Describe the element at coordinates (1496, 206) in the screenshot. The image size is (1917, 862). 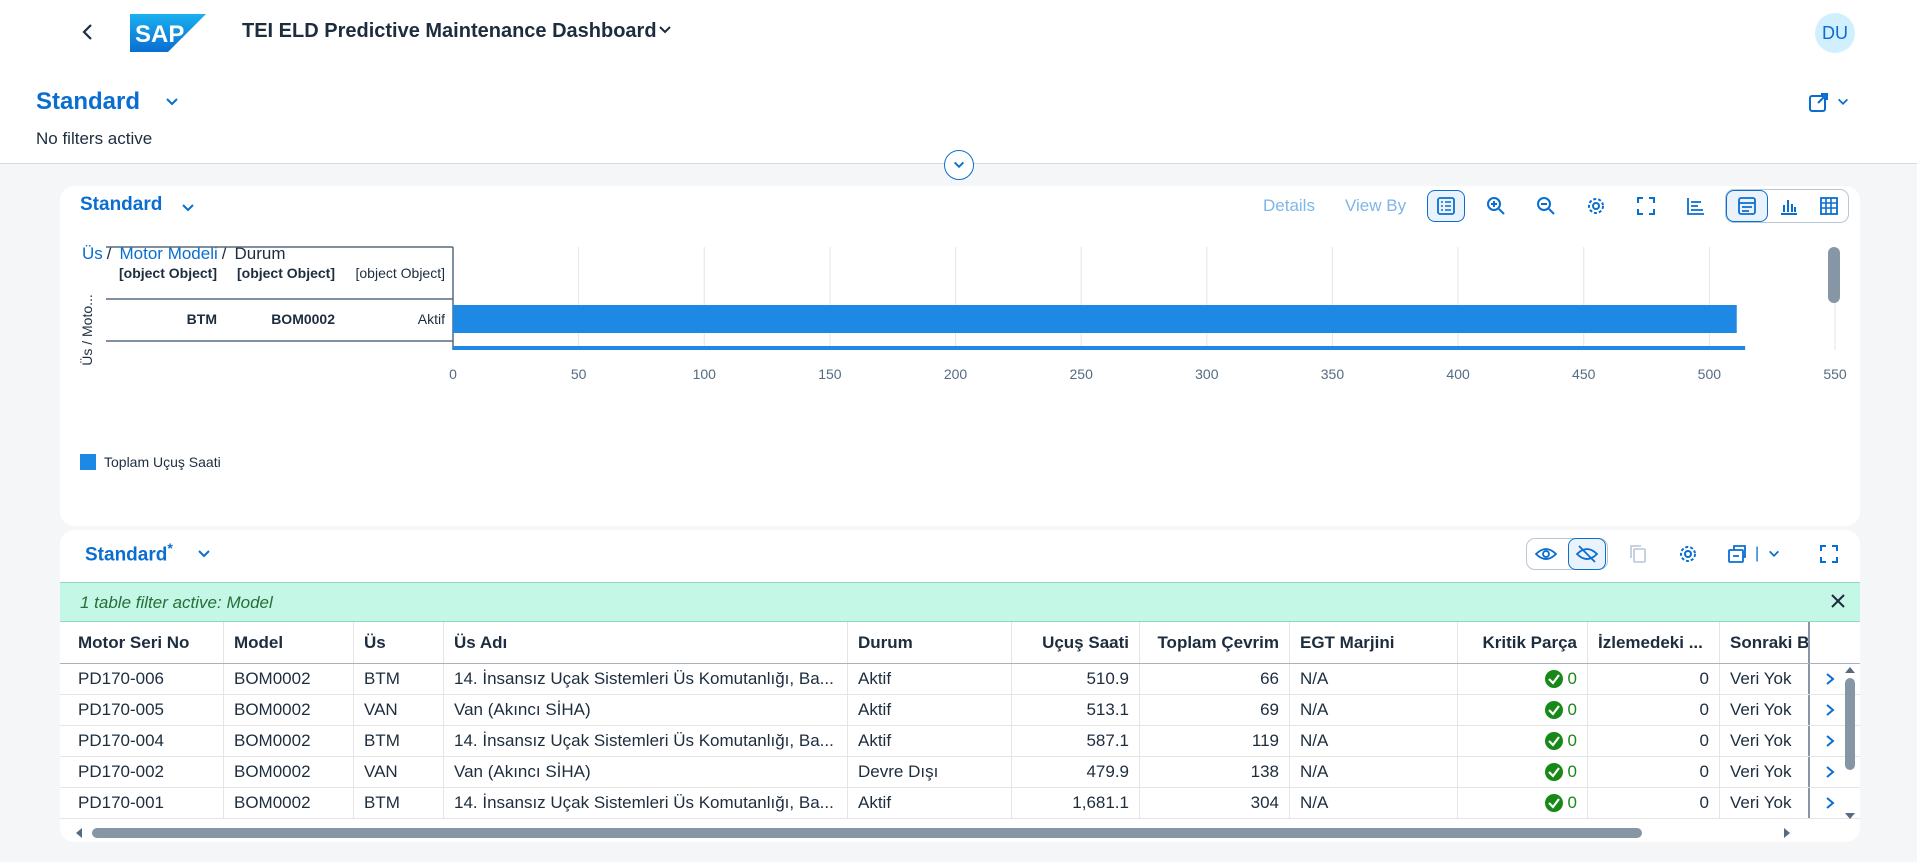
I see `zoom-in-button` at that location.